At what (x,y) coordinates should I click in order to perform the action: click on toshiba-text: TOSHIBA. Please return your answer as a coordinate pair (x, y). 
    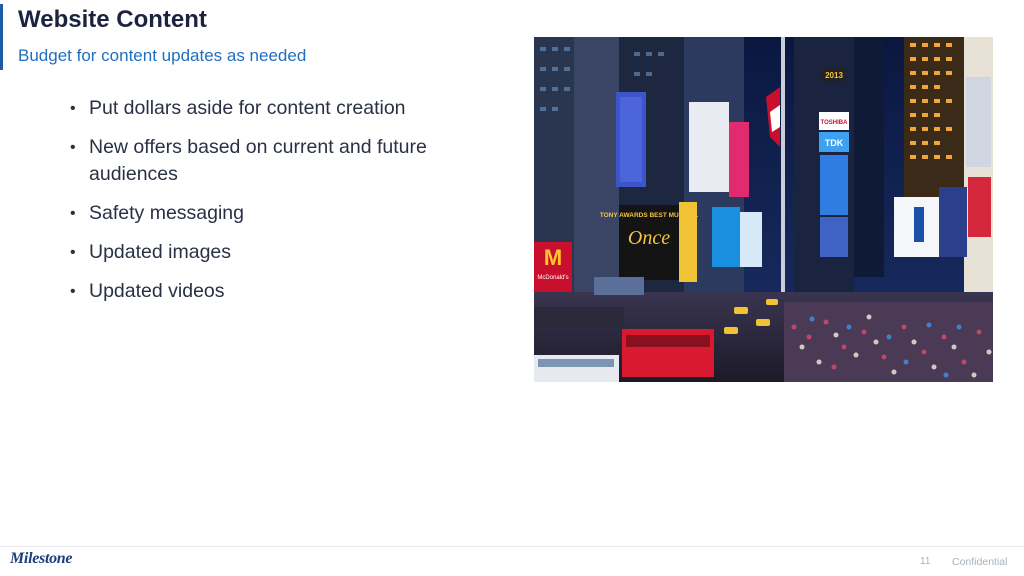
    Looking at the image, I should click on (835, 123).